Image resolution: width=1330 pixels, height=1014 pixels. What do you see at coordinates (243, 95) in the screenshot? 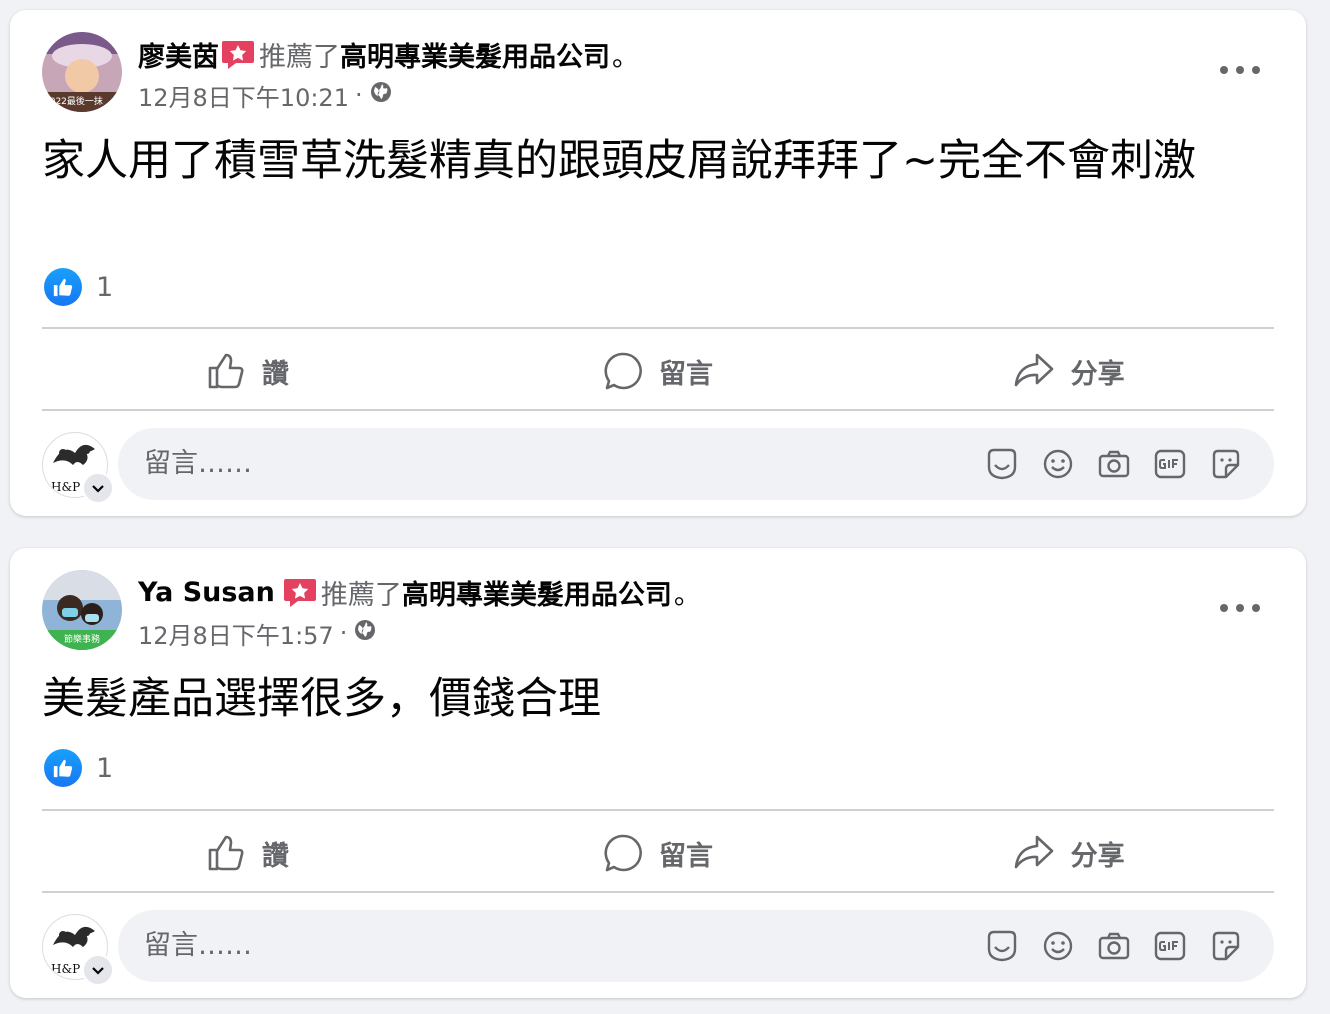
I see `post-timestamp: 12月8日下午10:21` at bounding box center [243, 95].